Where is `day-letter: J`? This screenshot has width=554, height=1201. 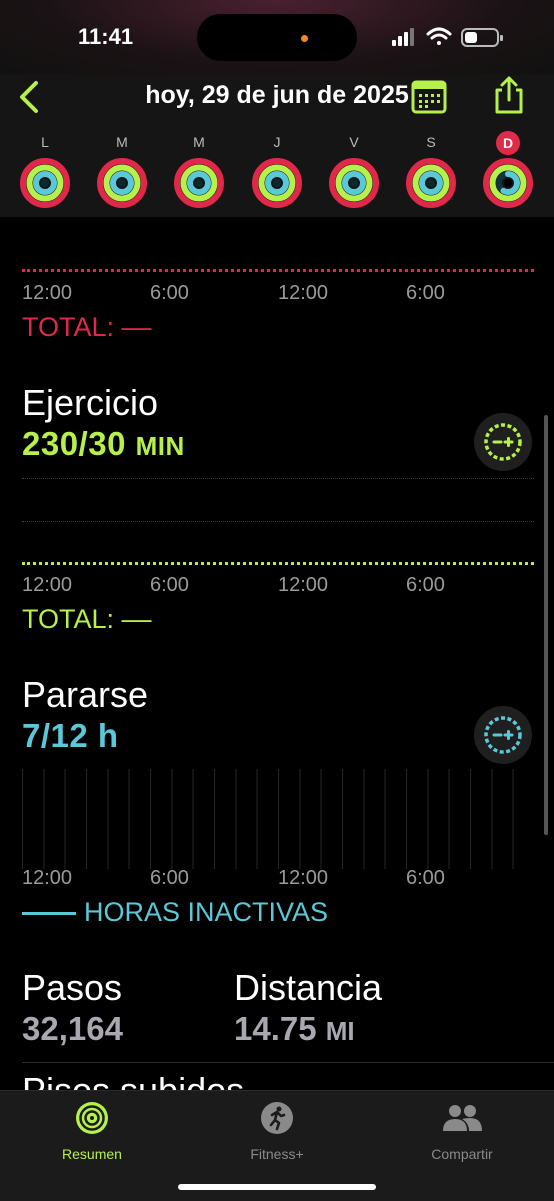
day-letter: J is located at coordinates (277, 142).